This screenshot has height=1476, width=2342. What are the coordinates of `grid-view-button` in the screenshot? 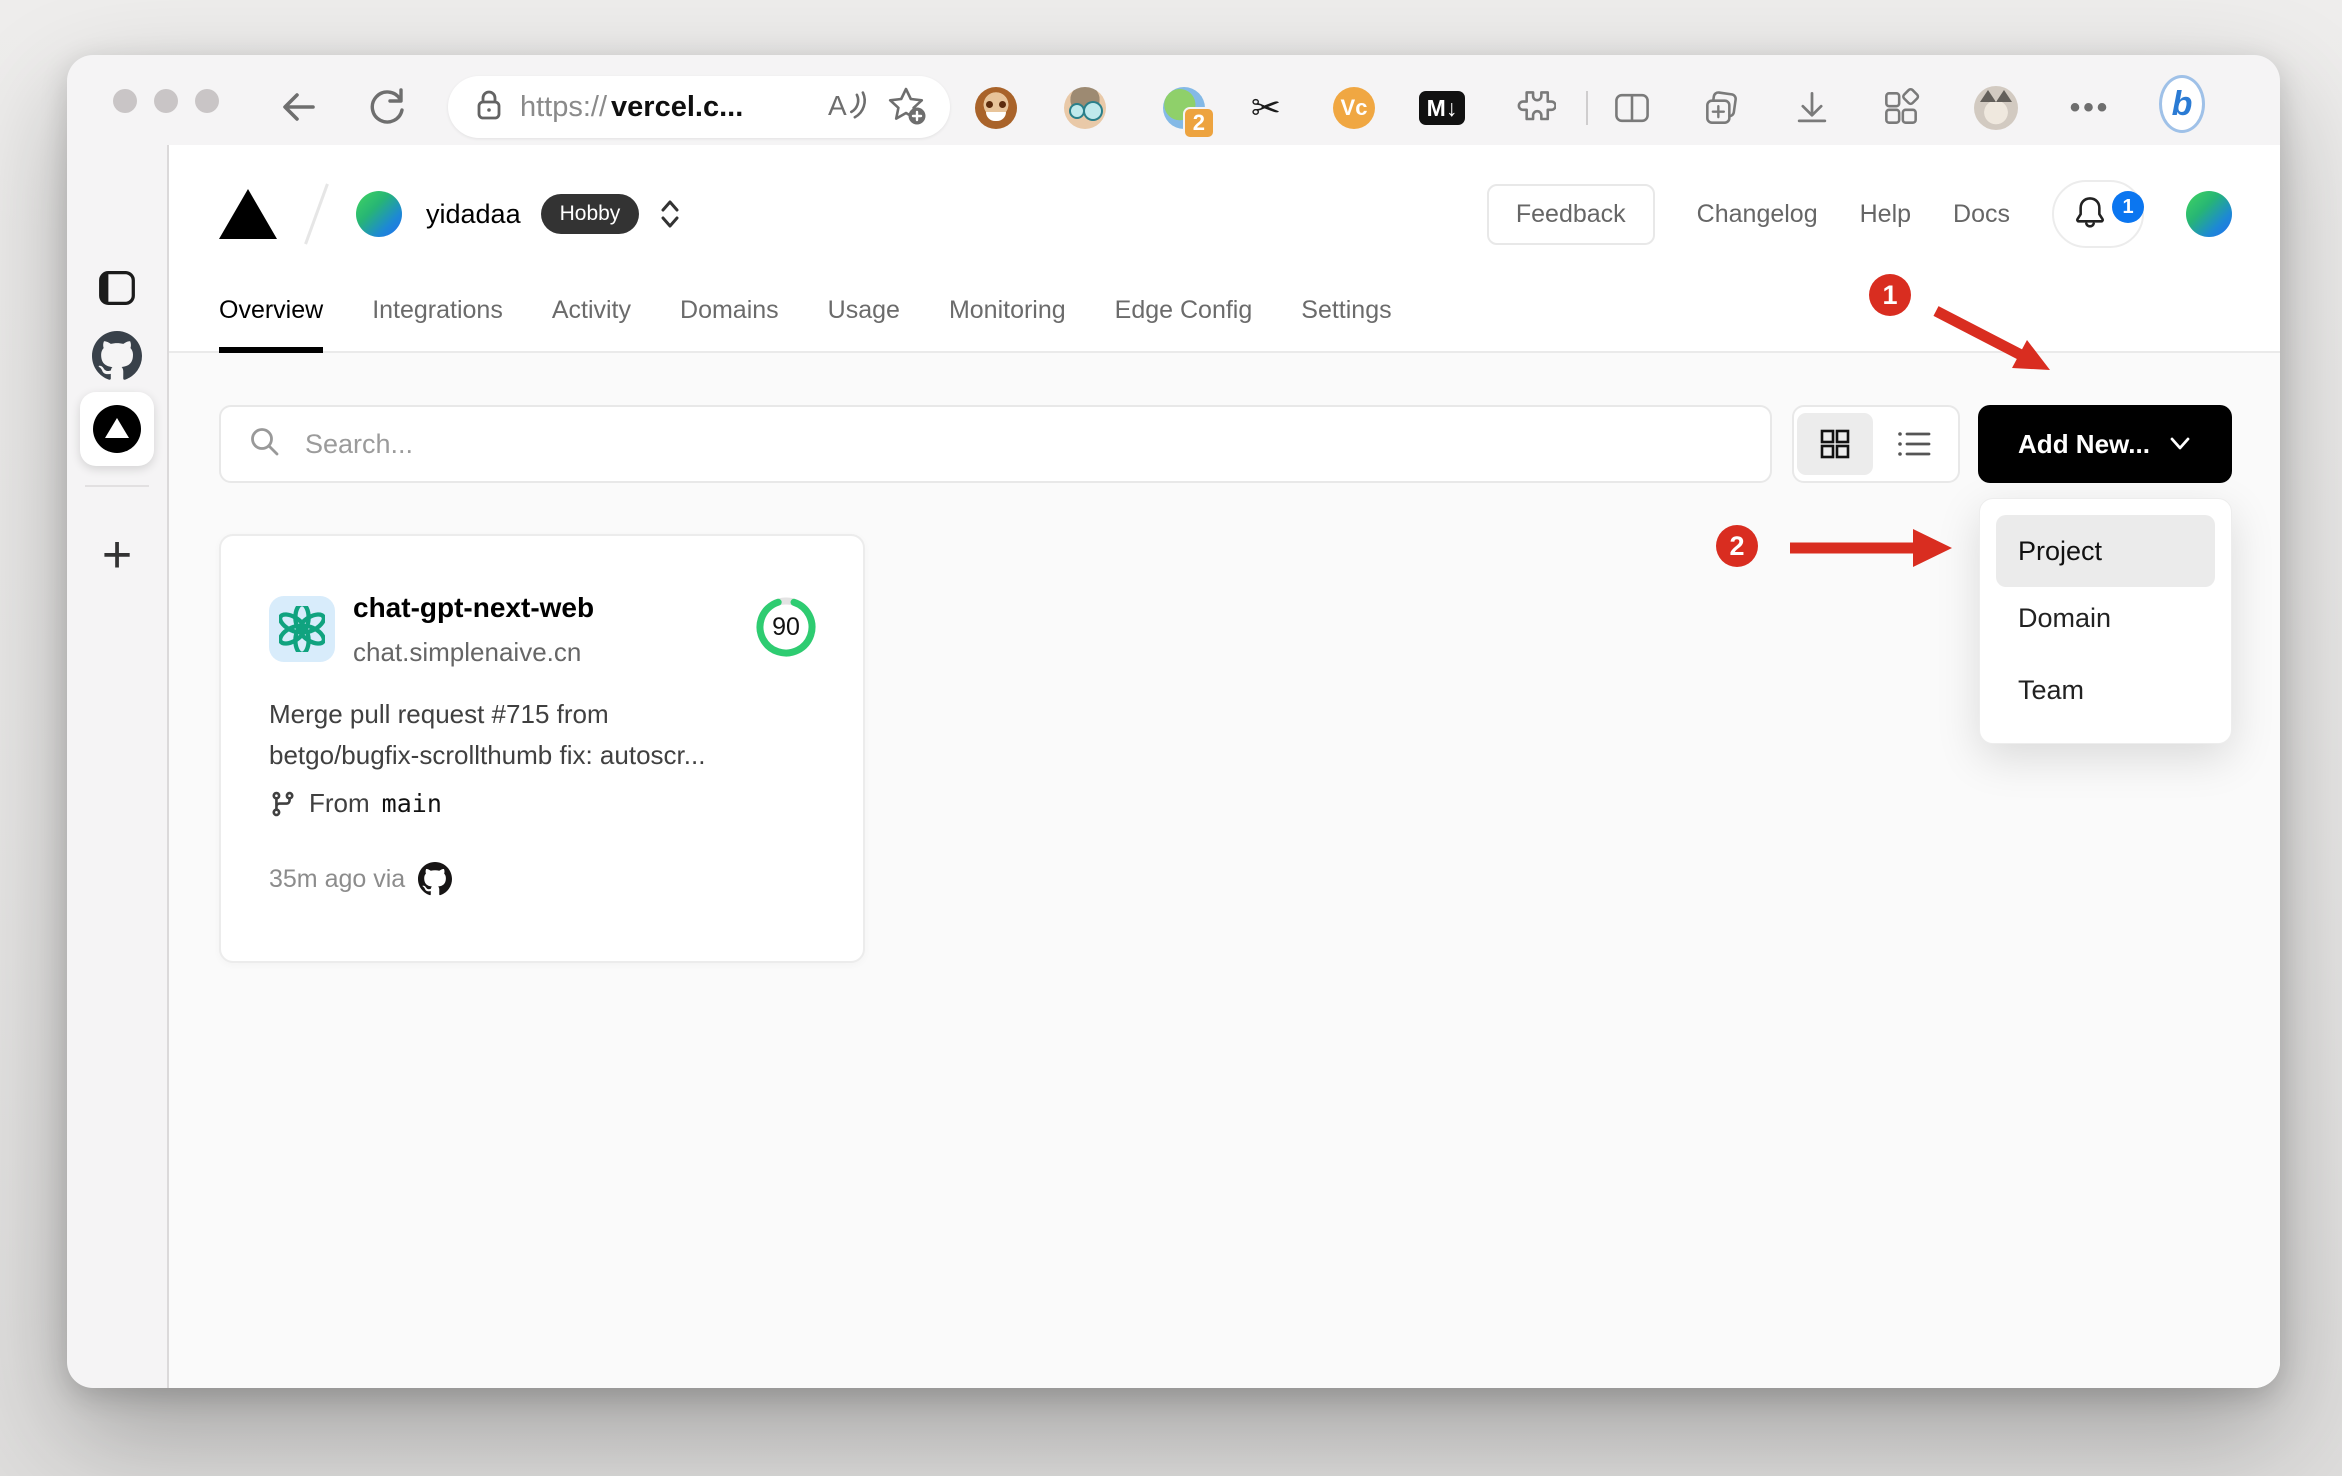 It's located at (1835, 444).